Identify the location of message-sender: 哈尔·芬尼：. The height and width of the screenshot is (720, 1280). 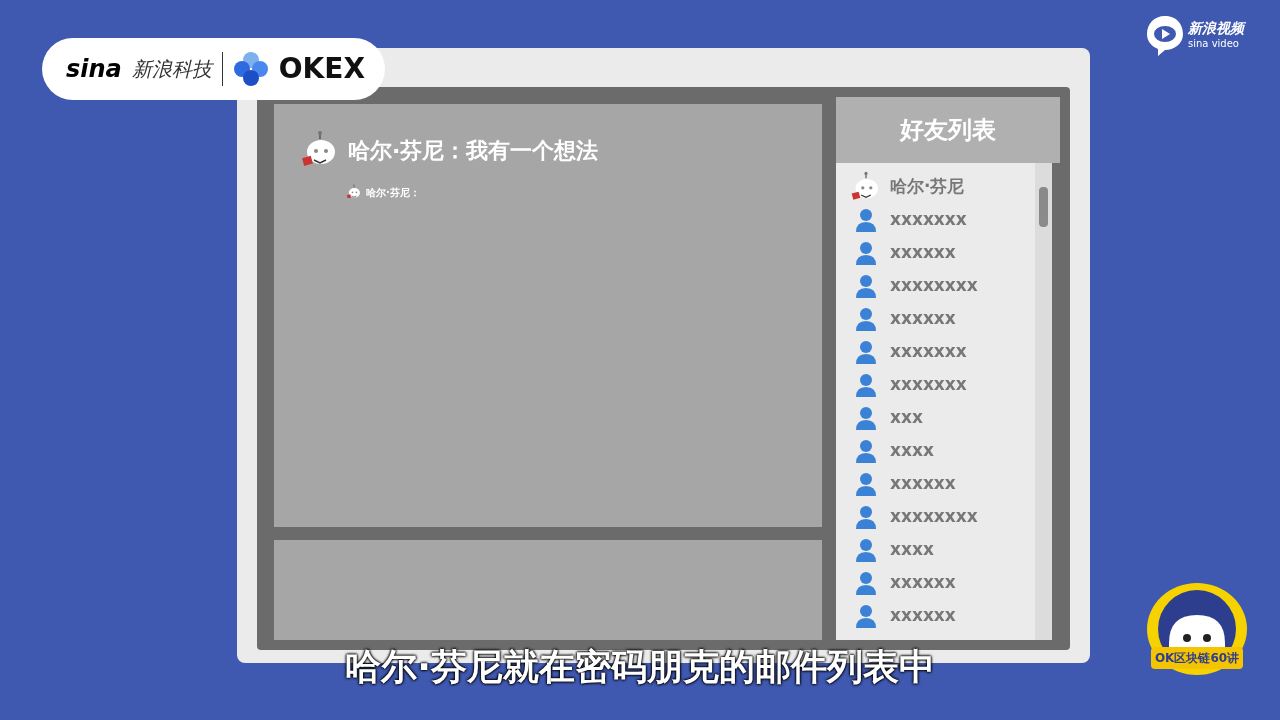
(393, 192).